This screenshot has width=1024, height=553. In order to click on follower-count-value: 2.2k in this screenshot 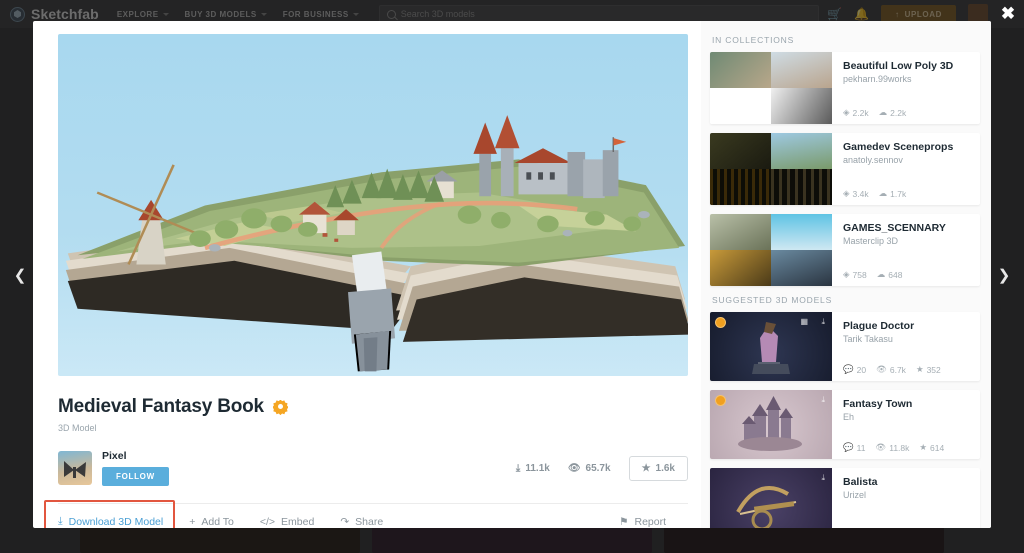, I will do `click(898, 112)`.